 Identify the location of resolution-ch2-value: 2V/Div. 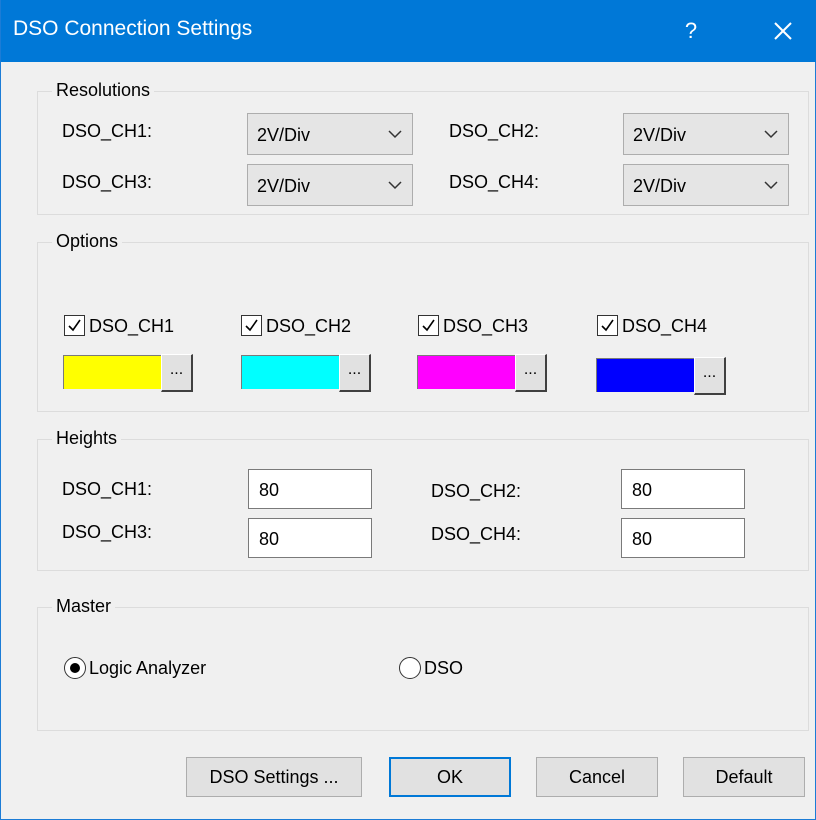
(660, 135).